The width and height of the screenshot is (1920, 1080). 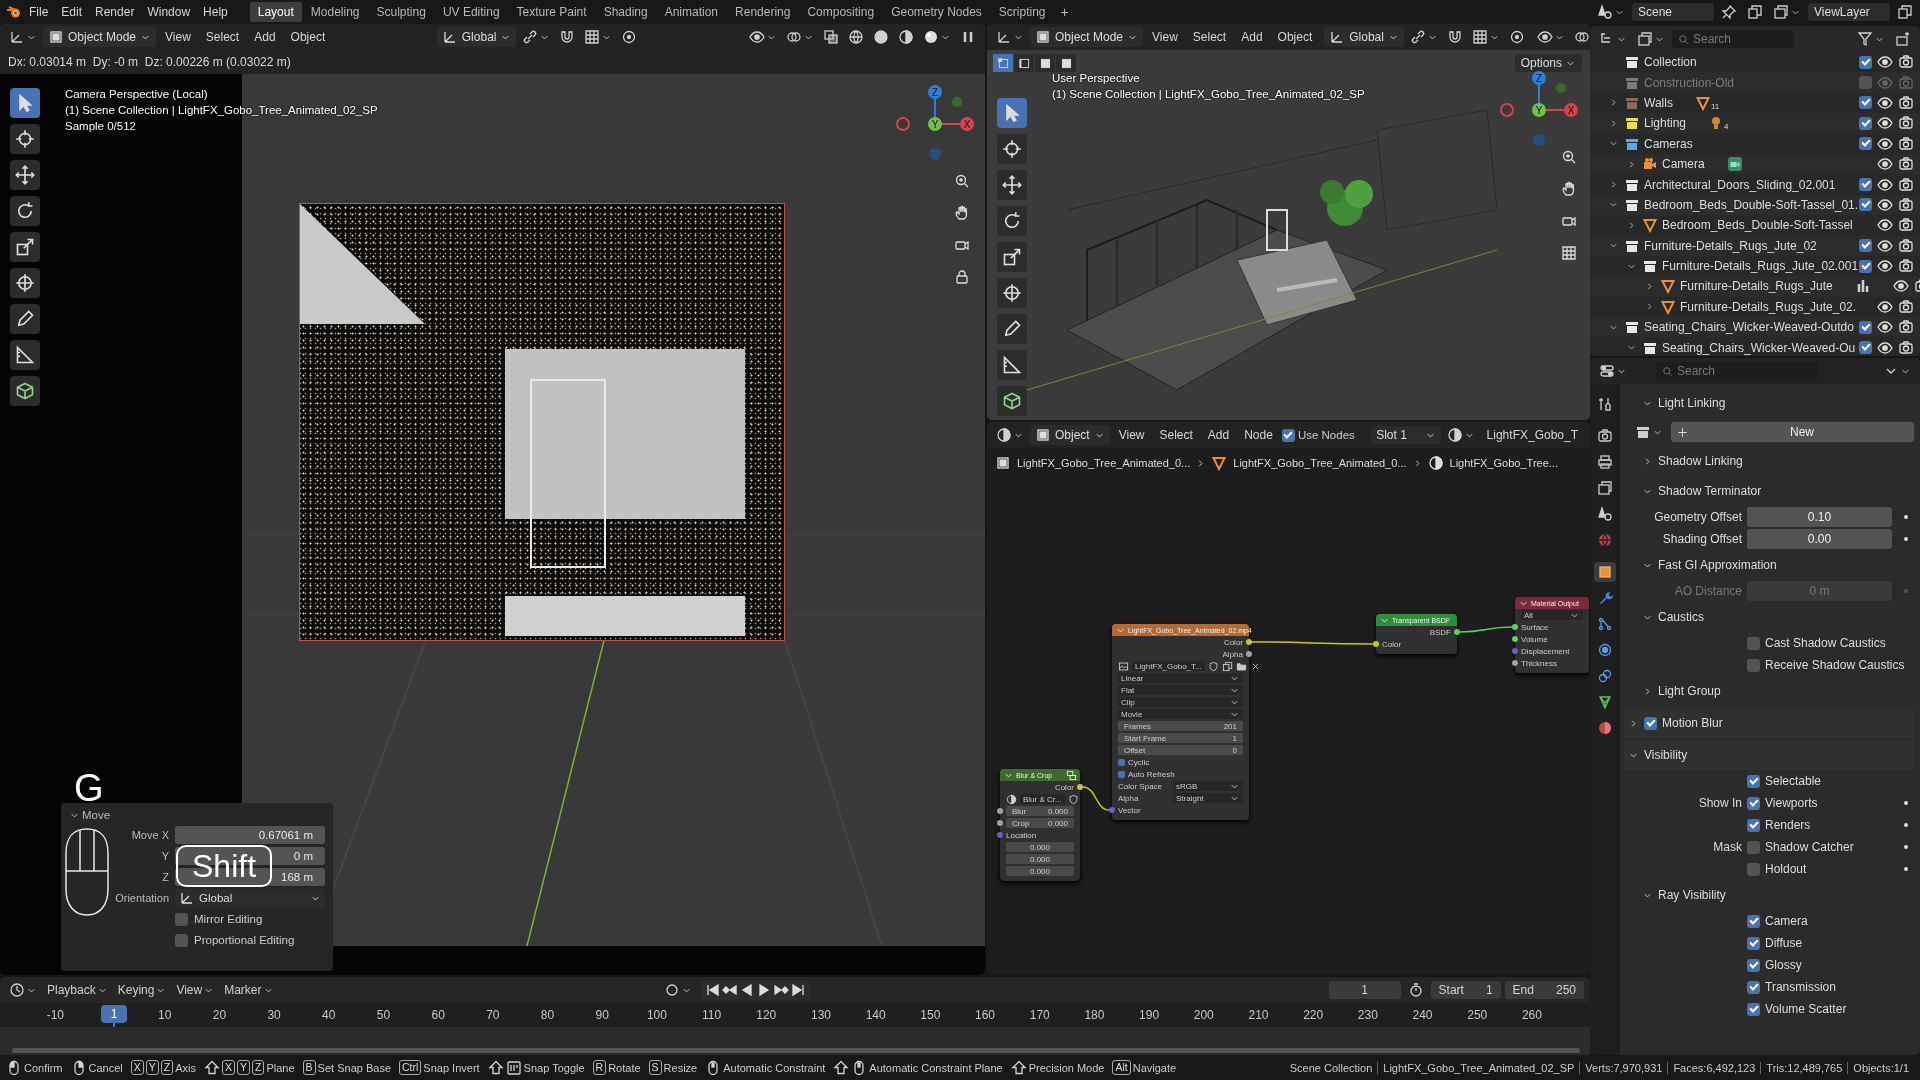 What do you see at coordinates (1784, 943) in the screenshot?
I see `checkbox-label: Diffuse` at bounding box center [1784, 943].